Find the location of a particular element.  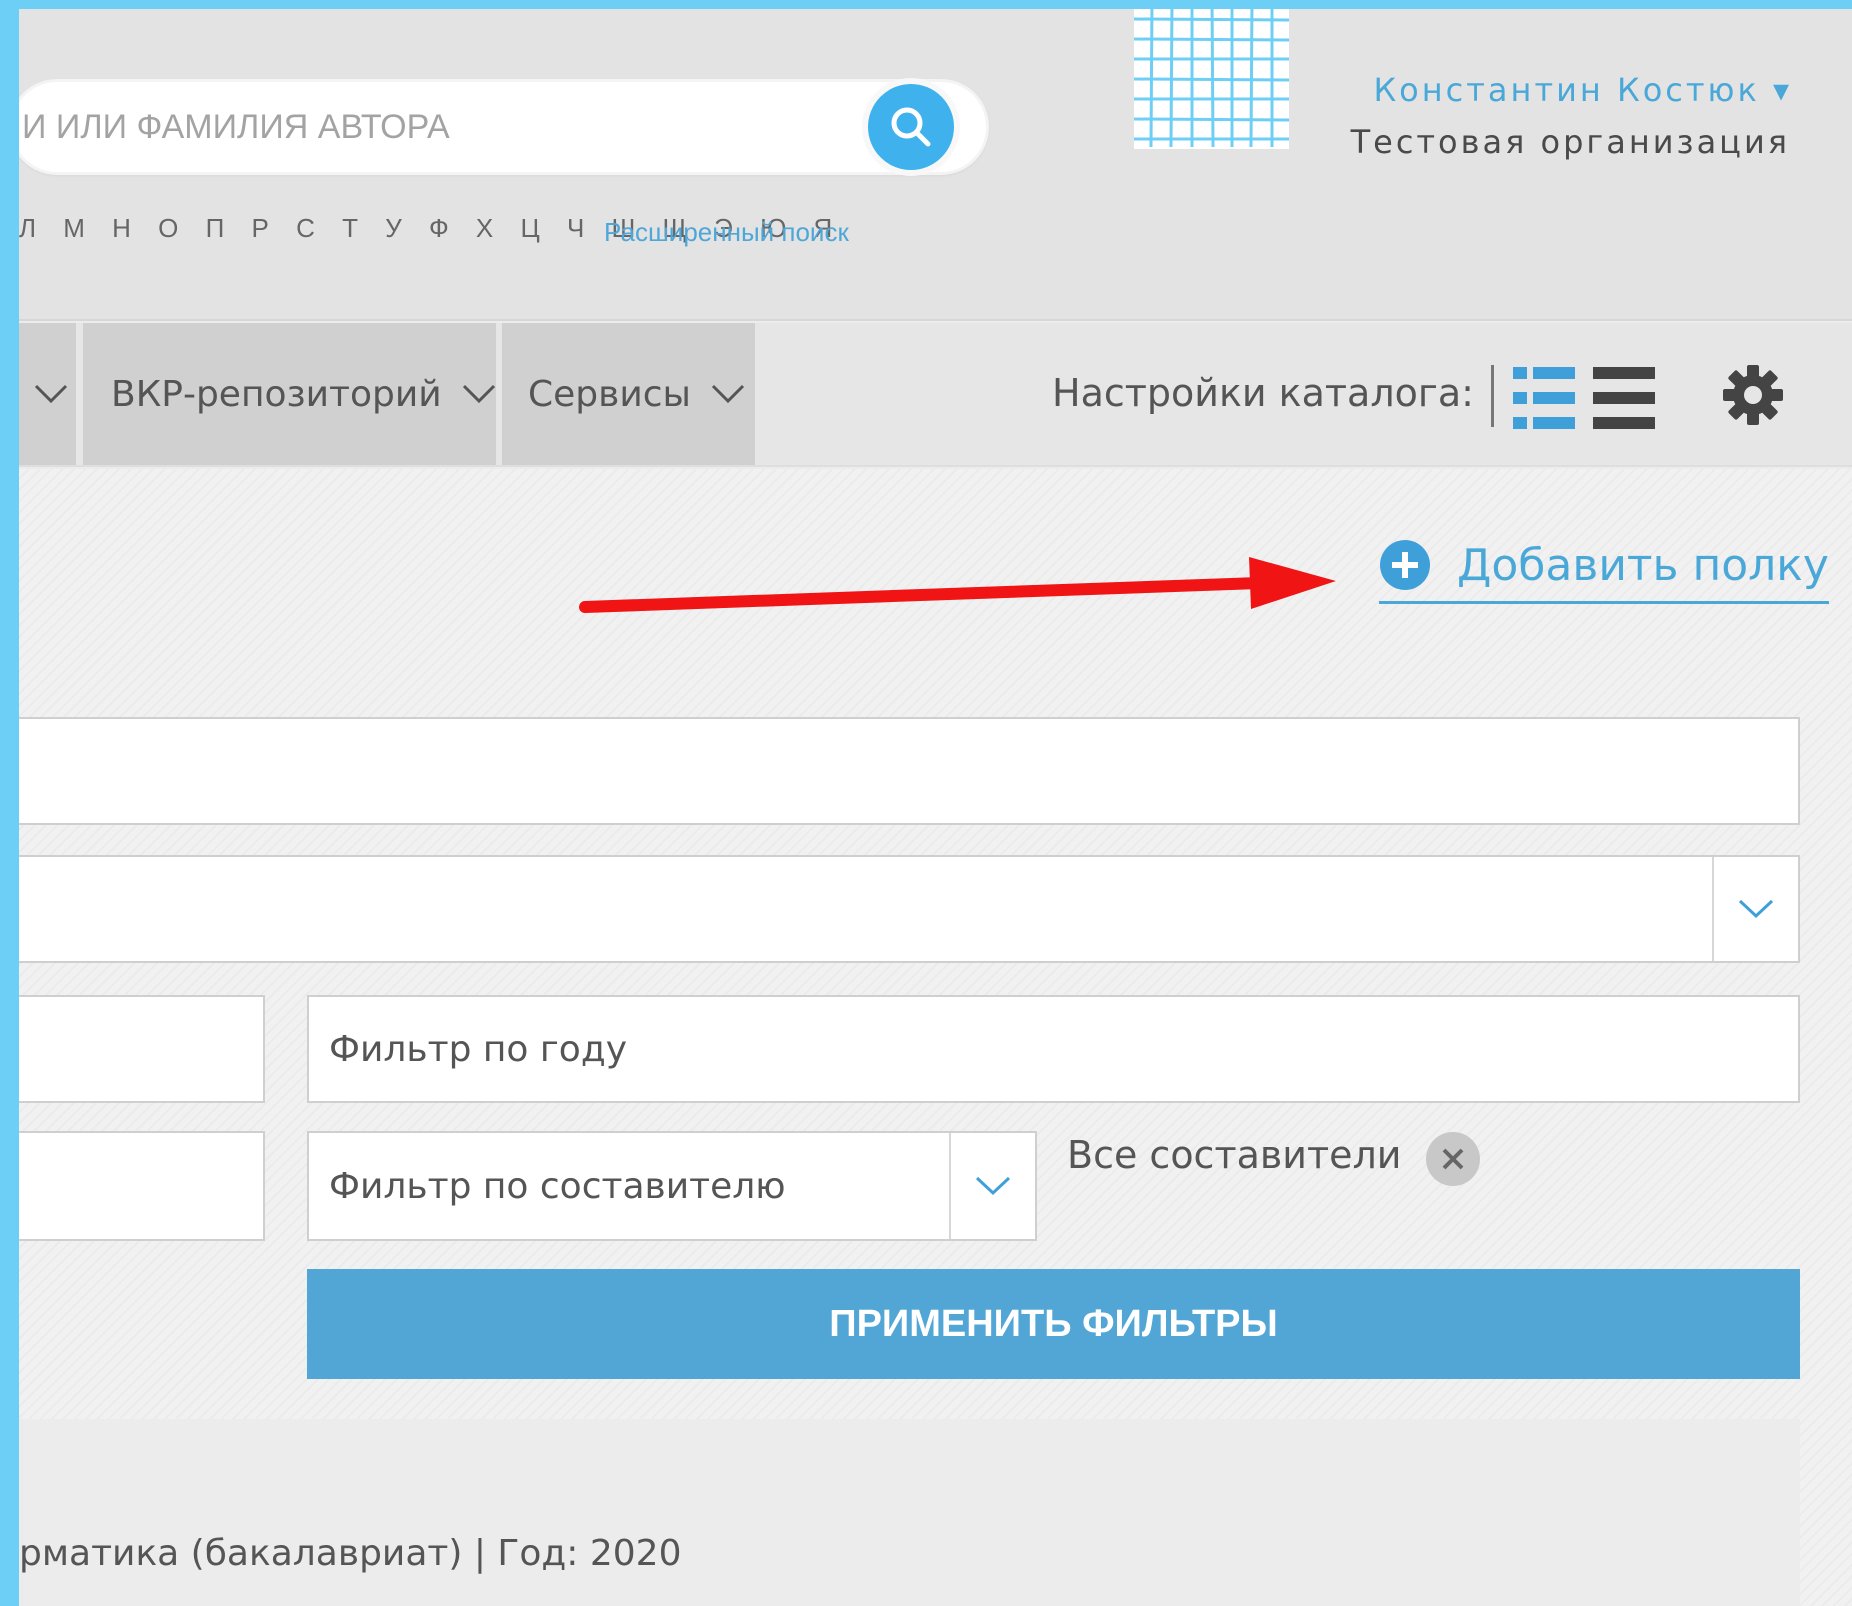

nav-item-vkr-repository: ВКР-репозиторий is located at coordinates (288, 394).